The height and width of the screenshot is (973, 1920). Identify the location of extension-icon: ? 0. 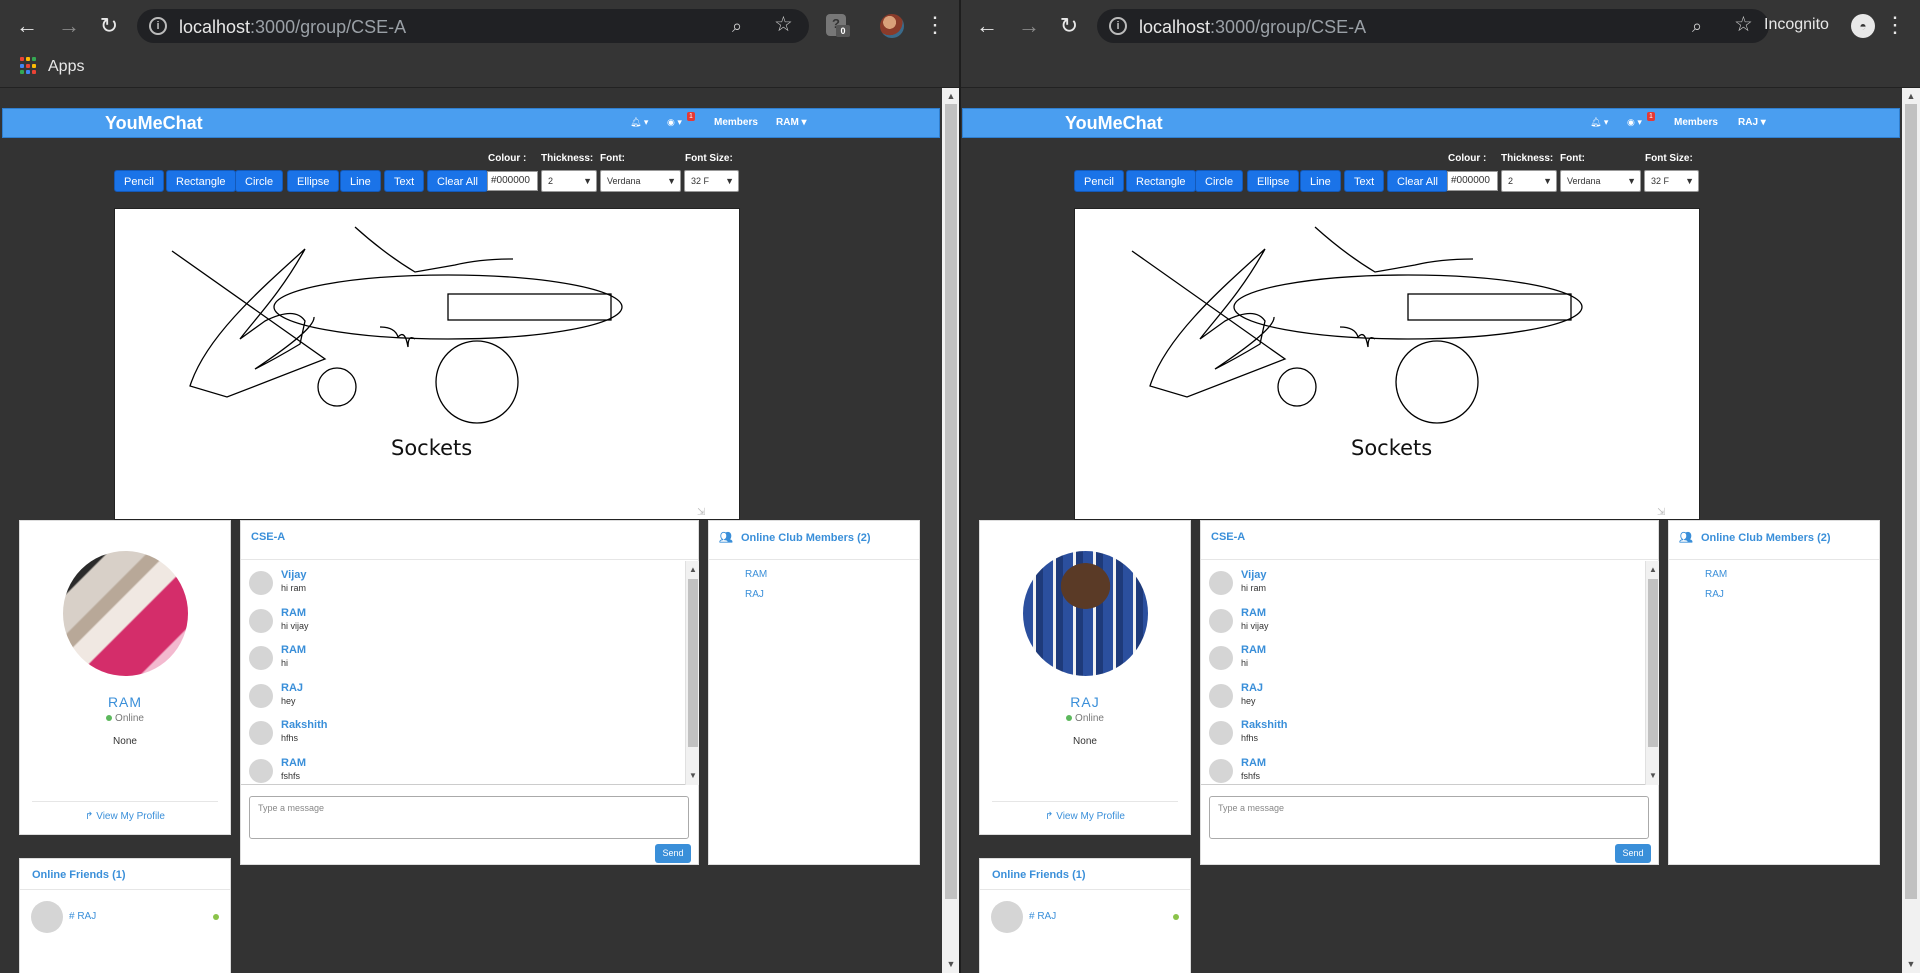
(838, 25).